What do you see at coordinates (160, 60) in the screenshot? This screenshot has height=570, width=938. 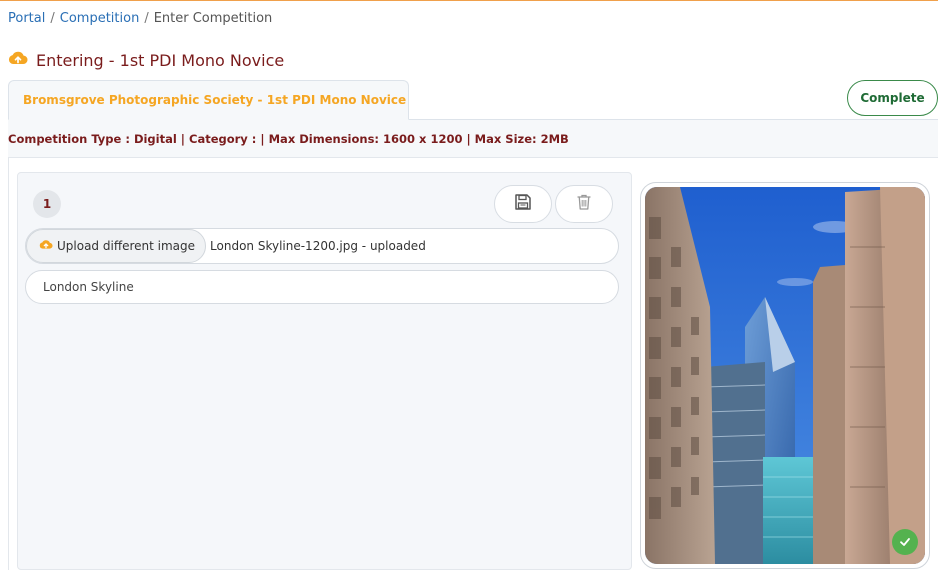 I see `page-title: Entering - 1st PDI Mono Novice` at bounding box center [160, 60].